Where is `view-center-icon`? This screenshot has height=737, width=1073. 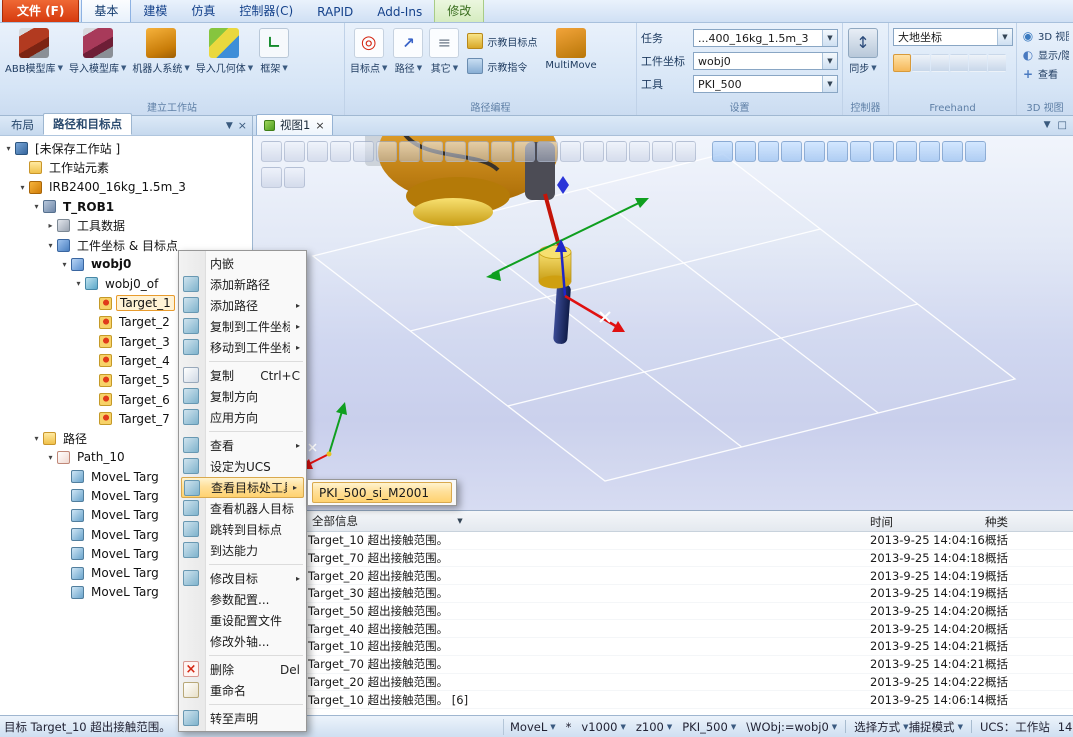
view-center-icon is located at coordinates (791, 151).